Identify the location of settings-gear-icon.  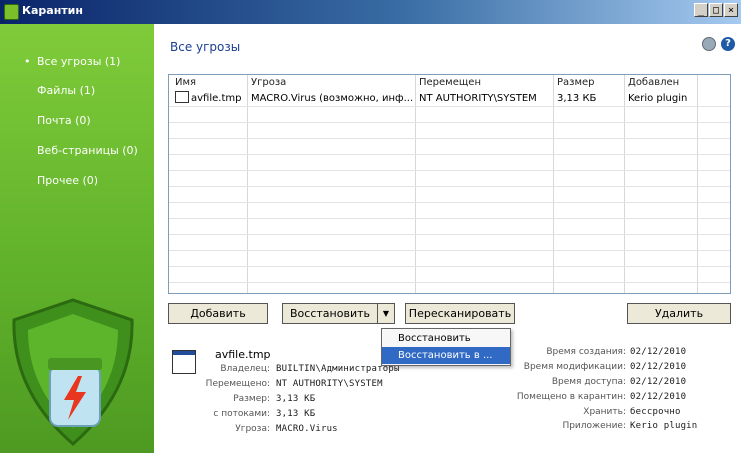
(709, 44).